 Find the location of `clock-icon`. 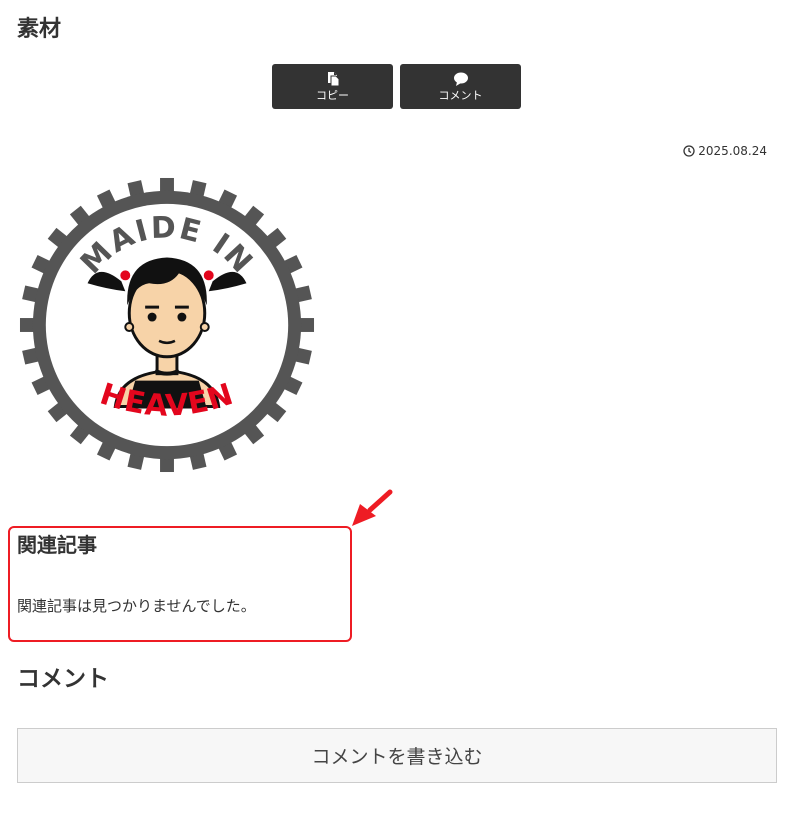

clock-icon is located at coordinates (689, 151).